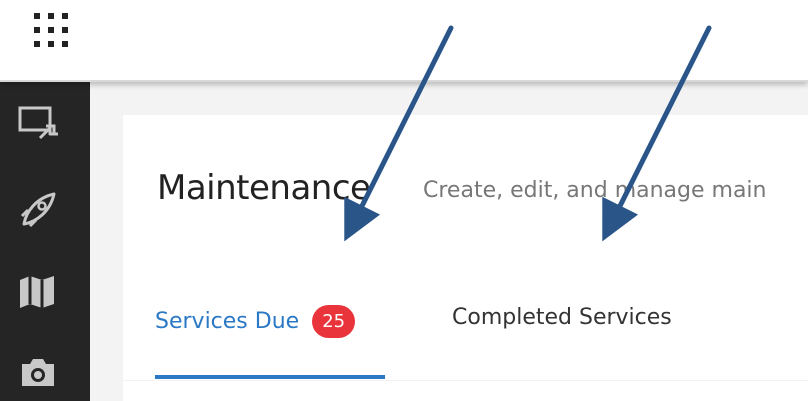 This screenshot has width=808, height=401. What do you see at coordinates (264, 188) in the screenshot?
I see `page-title: Maintenance` at bounding box center [264, 188].